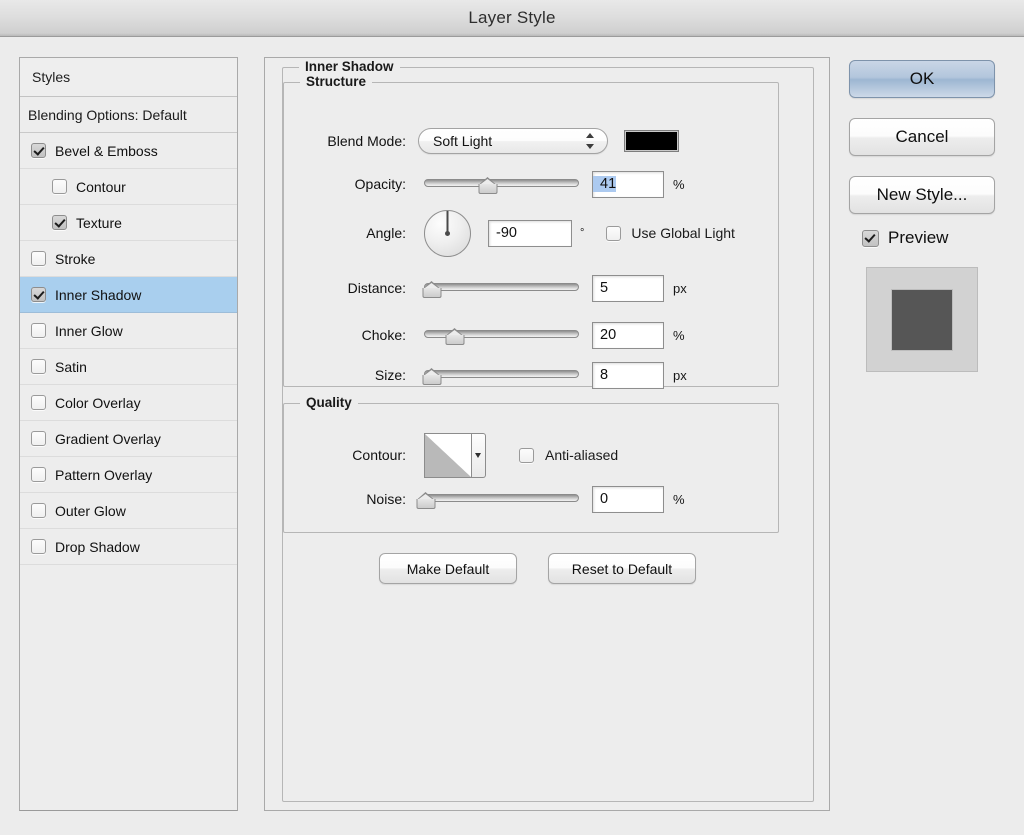 This screenshot has height=835, width=1024. I want to click on sidebar-item-stroke: Stroke, so click(128, 259).